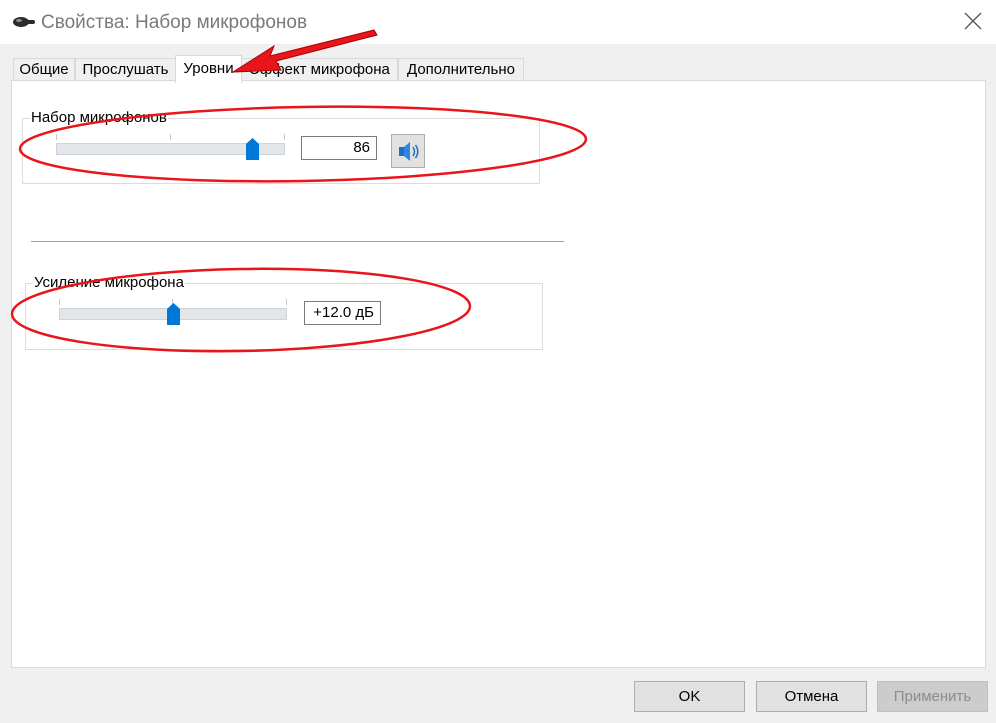  I want to click on ok-button: OK, so click(689, 696).